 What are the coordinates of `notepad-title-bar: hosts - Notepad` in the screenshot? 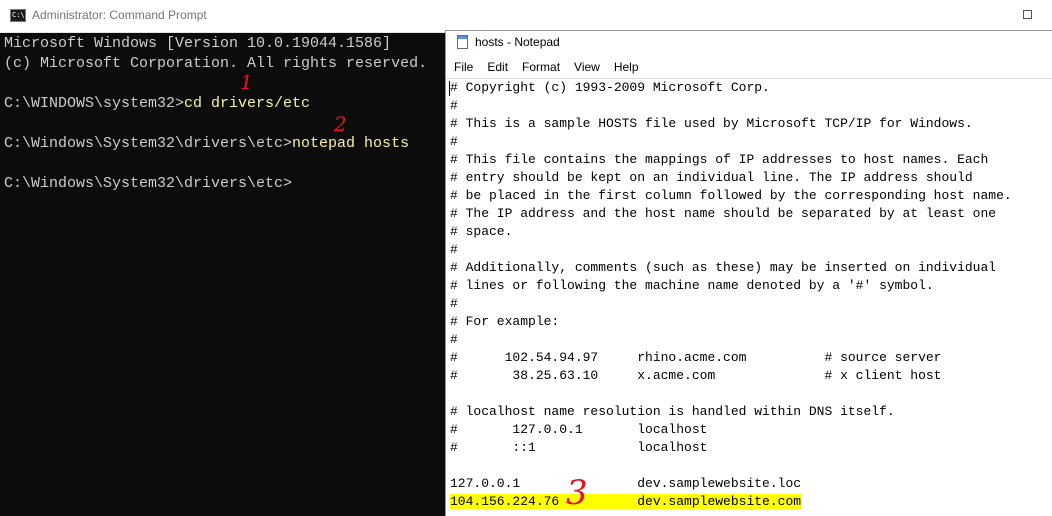 It's located at (749, 43).